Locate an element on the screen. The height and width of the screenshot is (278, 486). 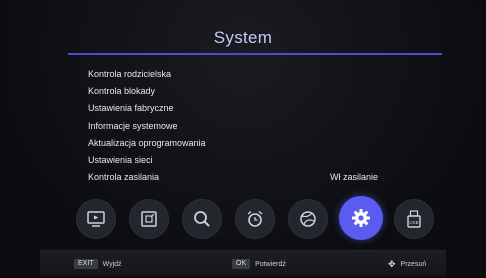
menu-item-network-settings: Ustawienia sieci is located at coordinates (248, 160).